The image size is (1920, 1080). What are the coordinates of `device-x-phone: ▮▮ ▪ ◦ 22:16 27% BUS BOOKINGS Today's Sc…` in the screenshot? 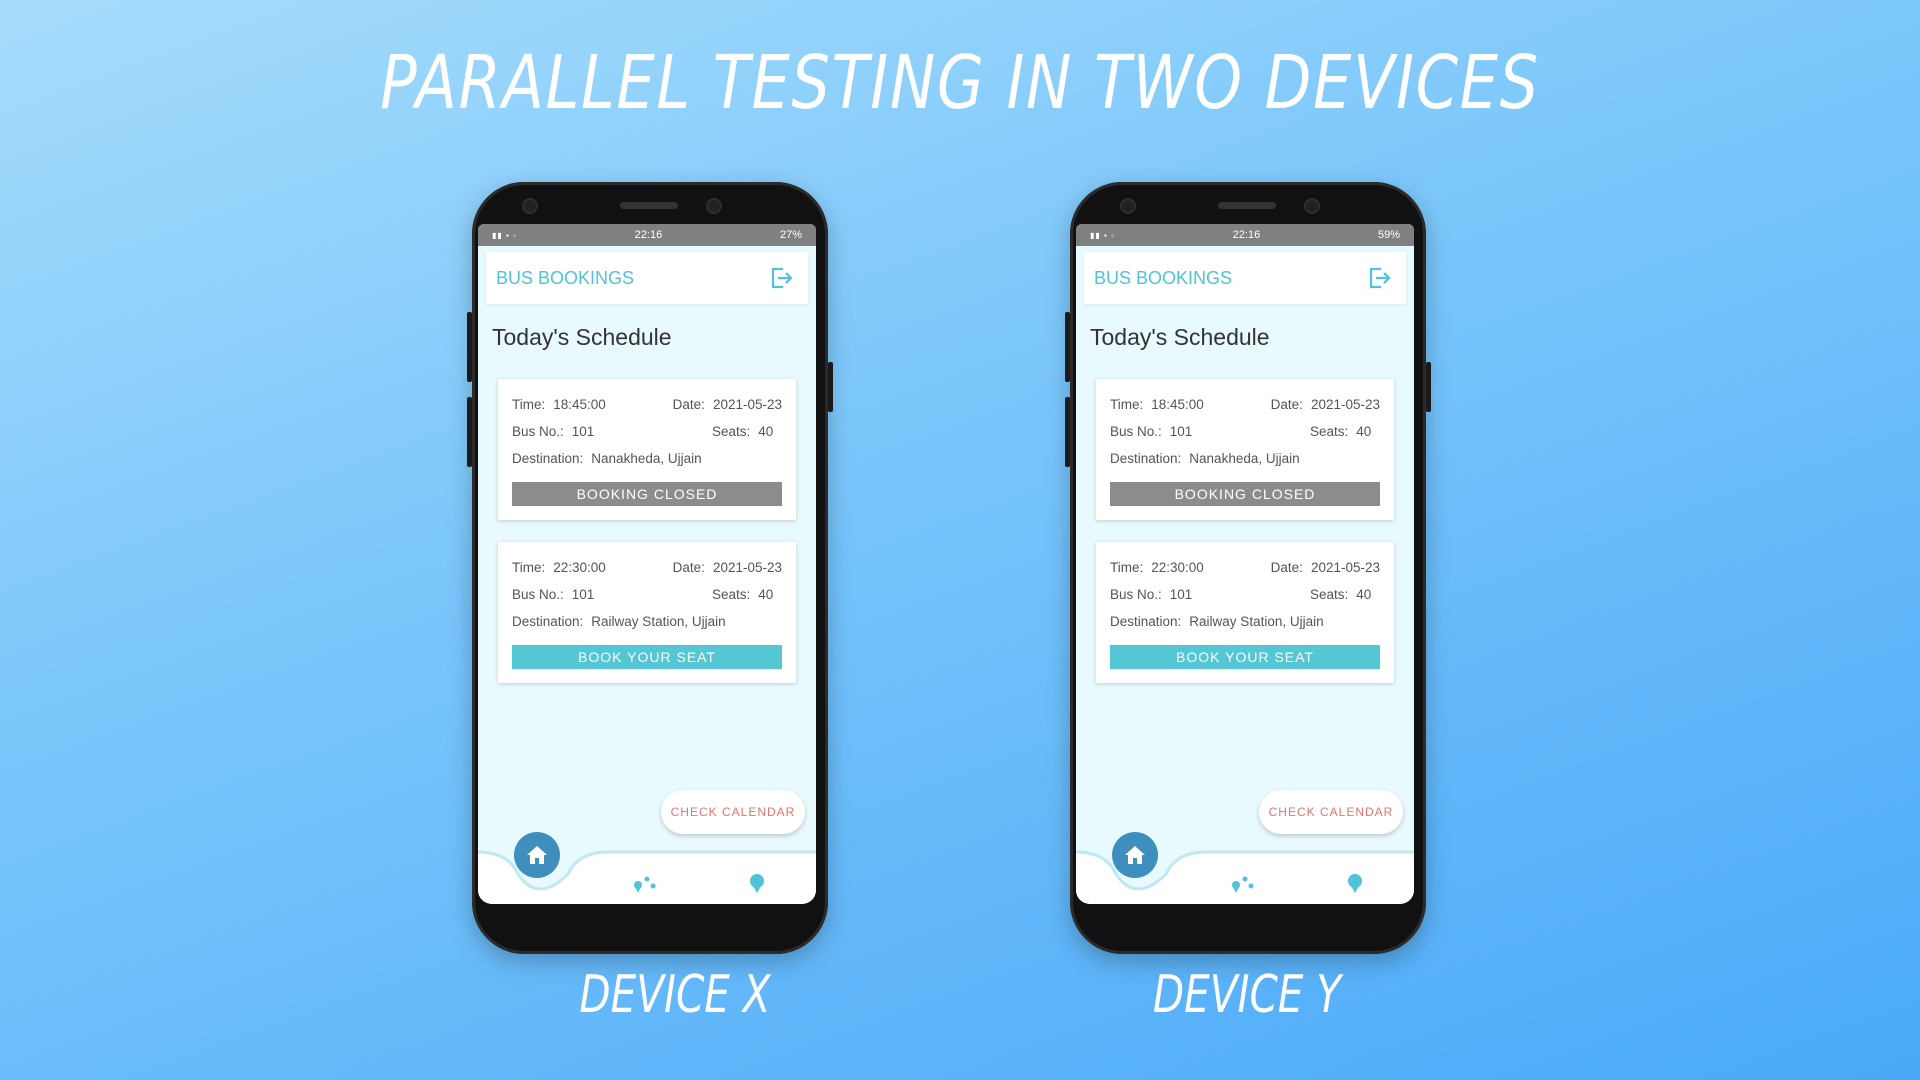 It's located at (650, 568).